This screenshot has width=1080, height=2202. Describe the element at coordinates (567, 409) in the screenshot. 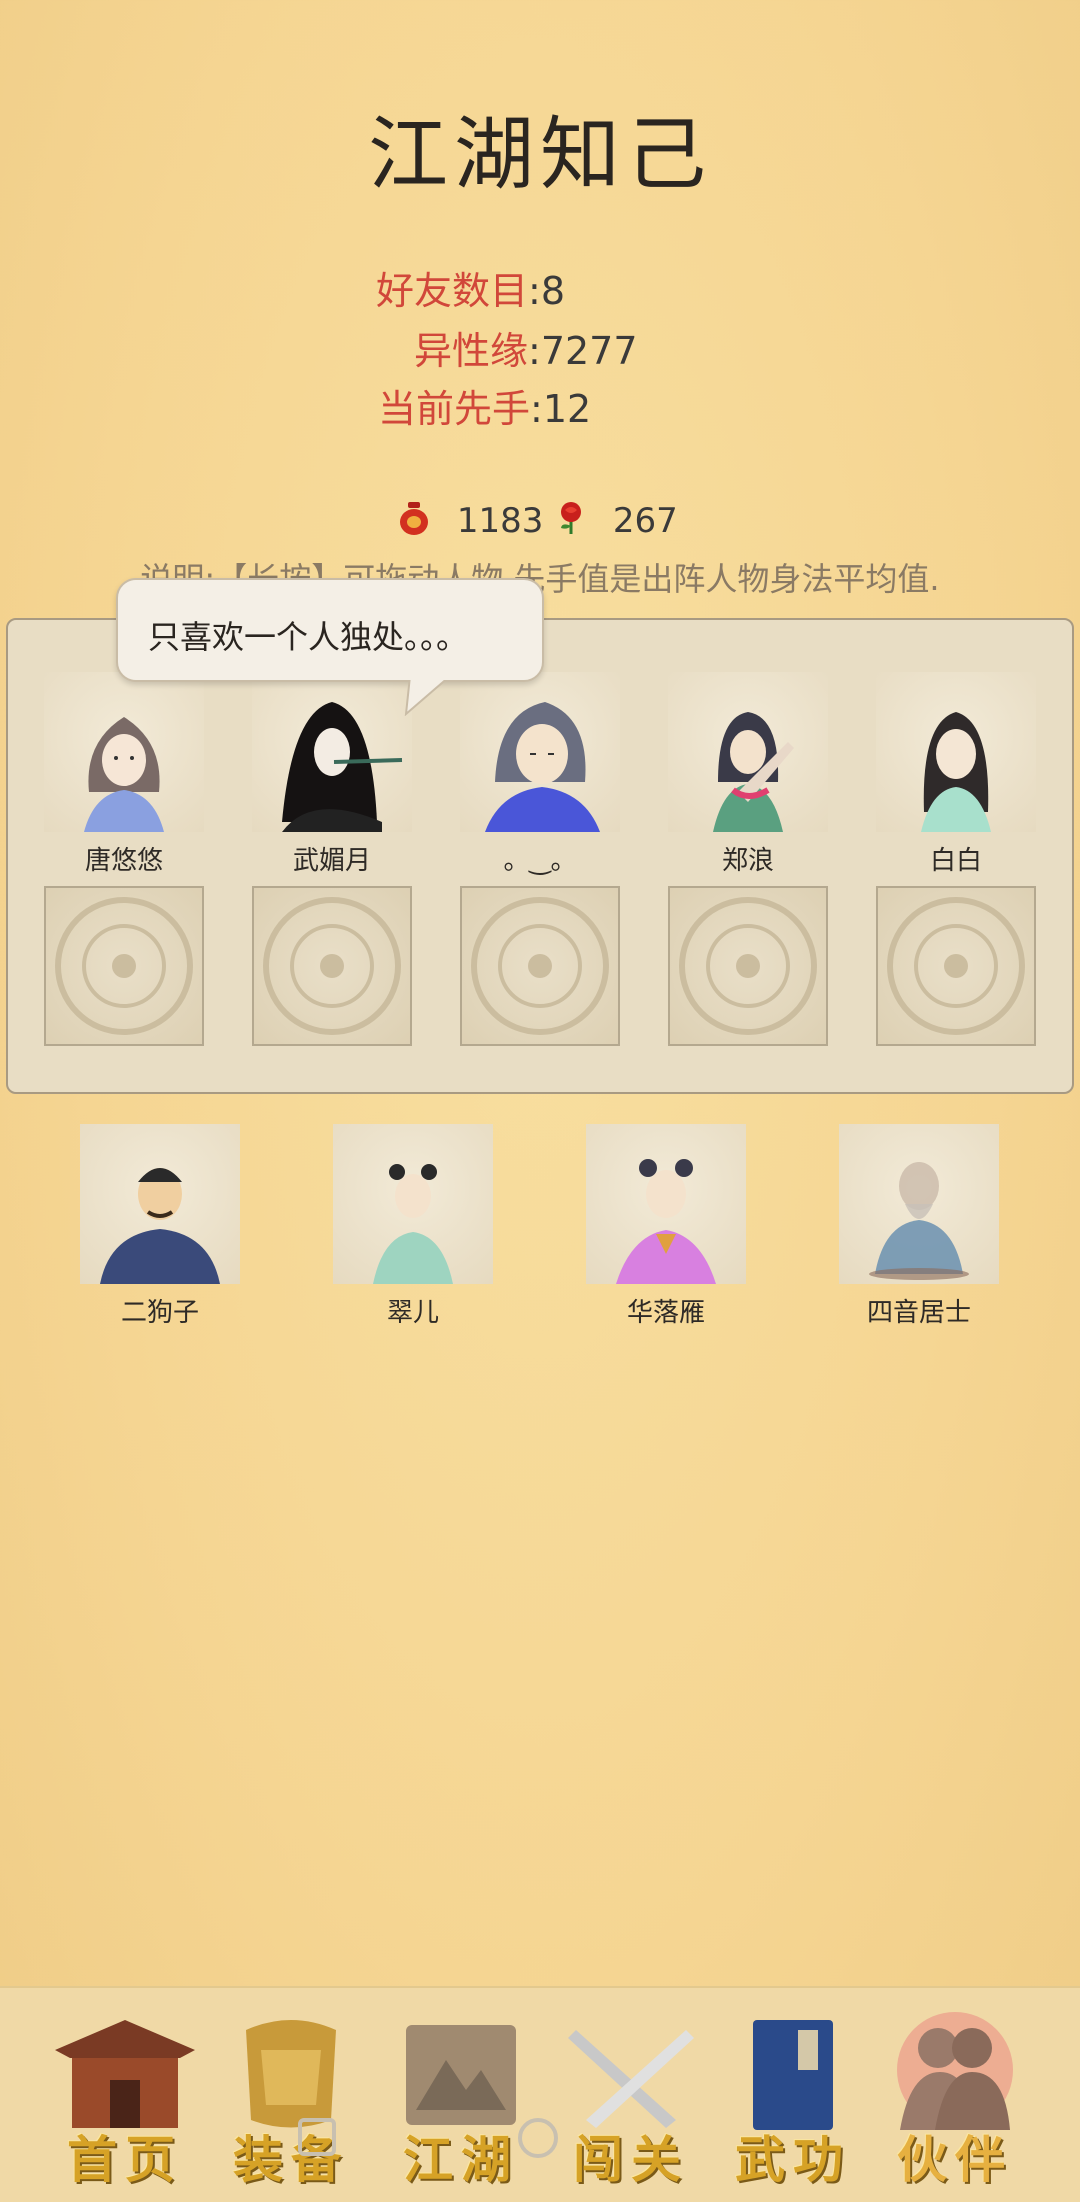

I see `stat-value: 12` at that location.